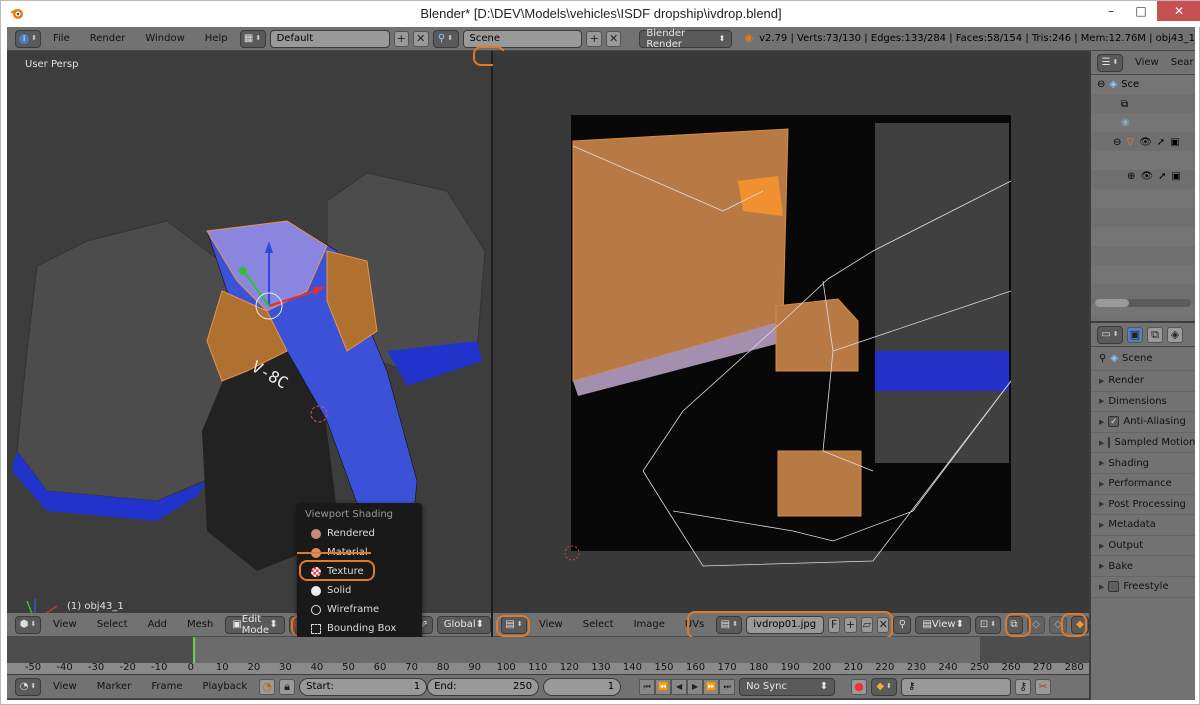 This screenshot has height=705, width=1200. I want to click on panel-metadata: ▶ Metadata, so click(1143, 525).